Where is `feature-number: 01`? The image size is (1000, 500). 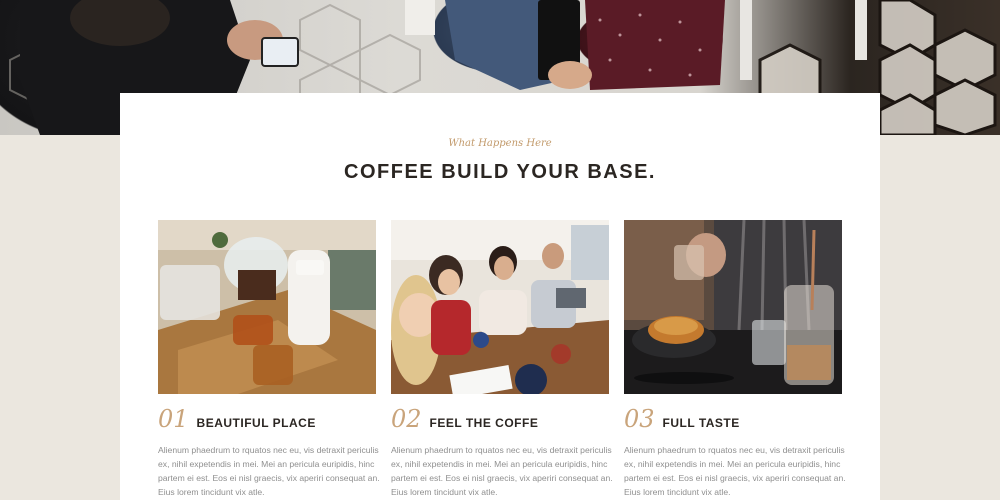
feature-number: 01 is located at coordinates (173, 419).